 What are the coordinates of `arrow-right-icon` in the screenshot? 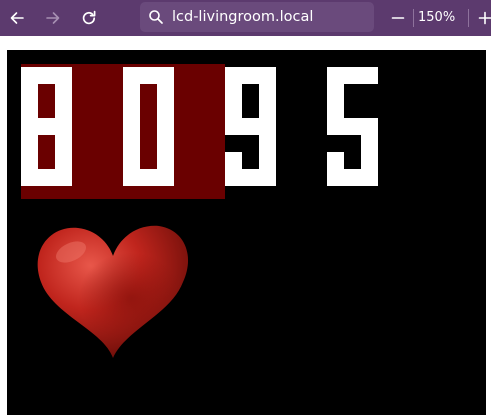 It's located at (53, 18).